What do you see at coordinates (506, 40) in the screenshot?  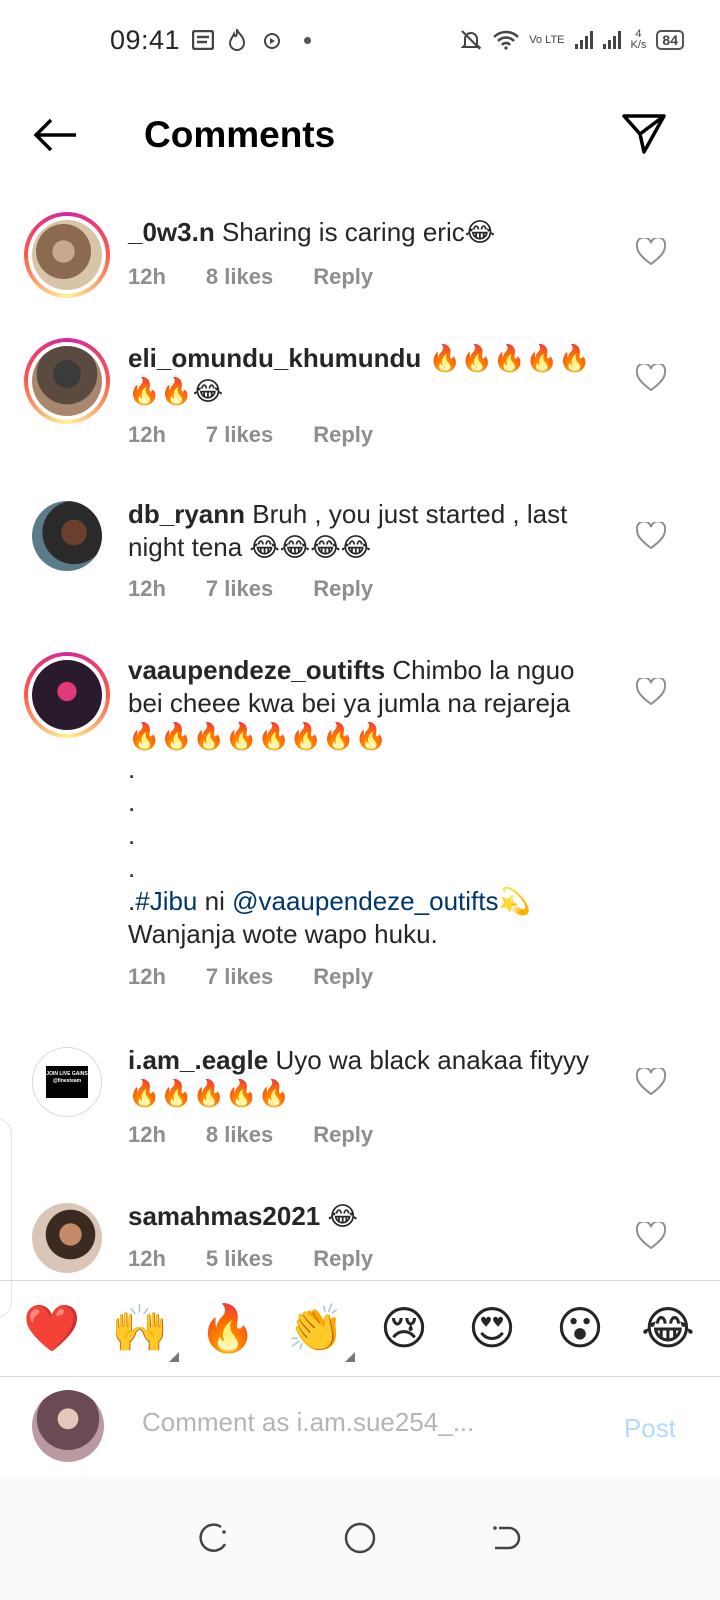 I see `wifi-icon` at bounding box center [506, 40].